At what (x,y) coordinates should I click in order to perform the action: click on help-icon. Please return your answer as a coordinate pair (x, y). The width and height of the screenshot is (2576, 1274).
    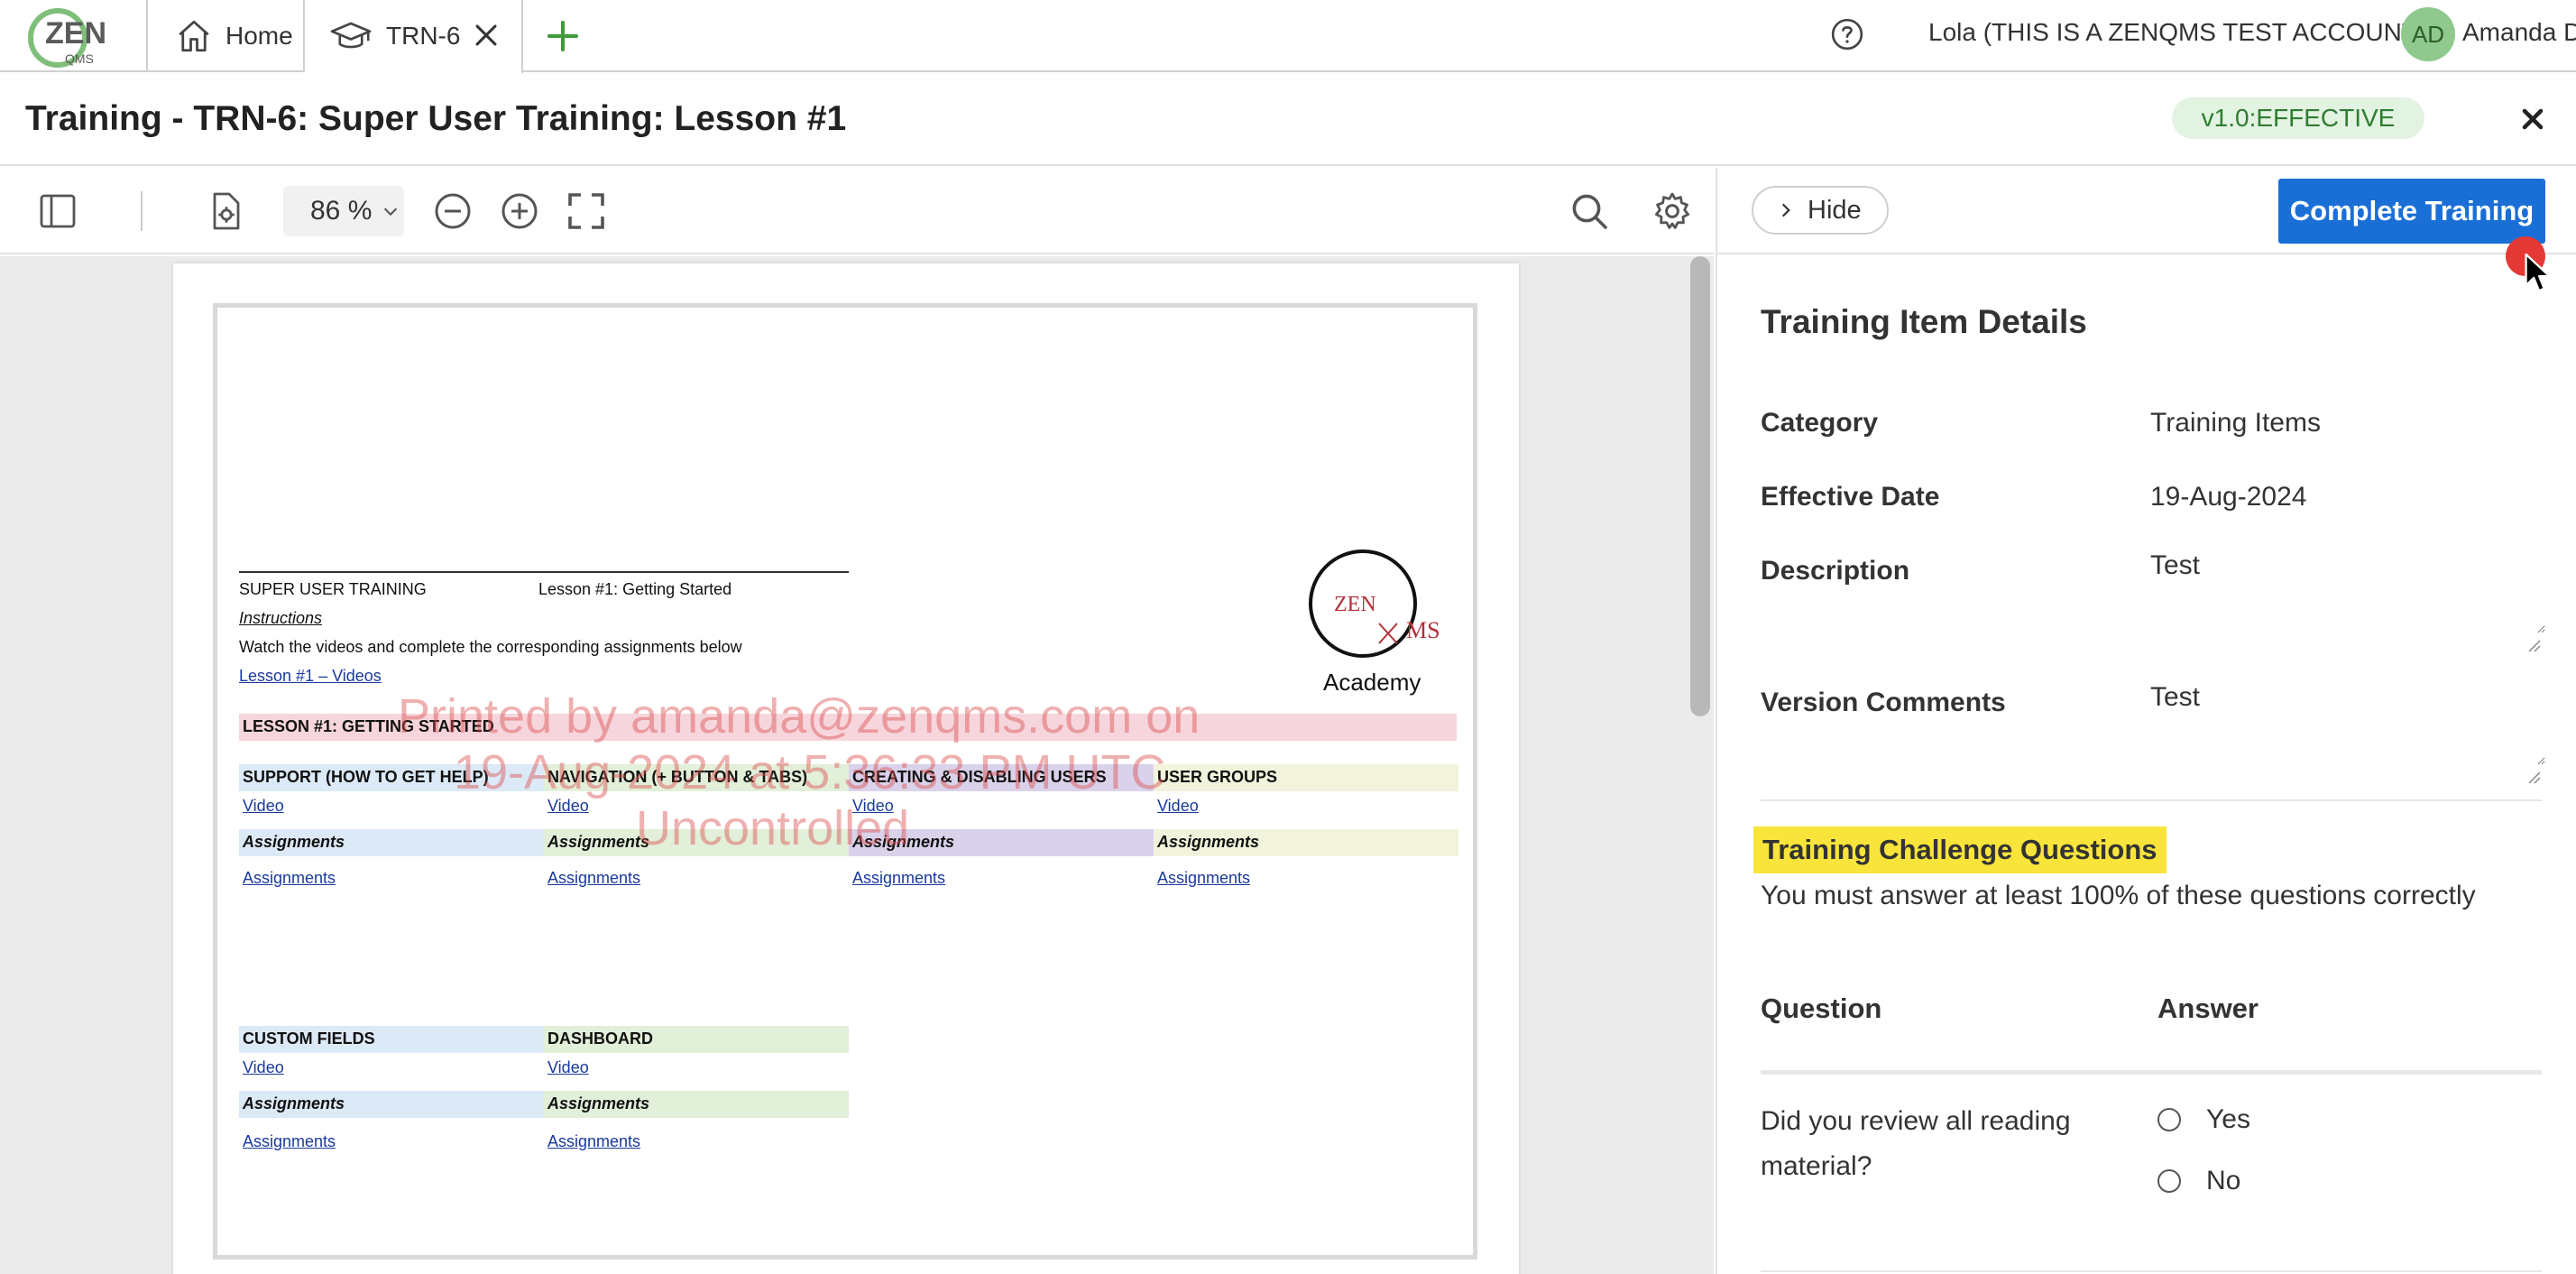
    Looking at the image, I should click on (1847, 34).